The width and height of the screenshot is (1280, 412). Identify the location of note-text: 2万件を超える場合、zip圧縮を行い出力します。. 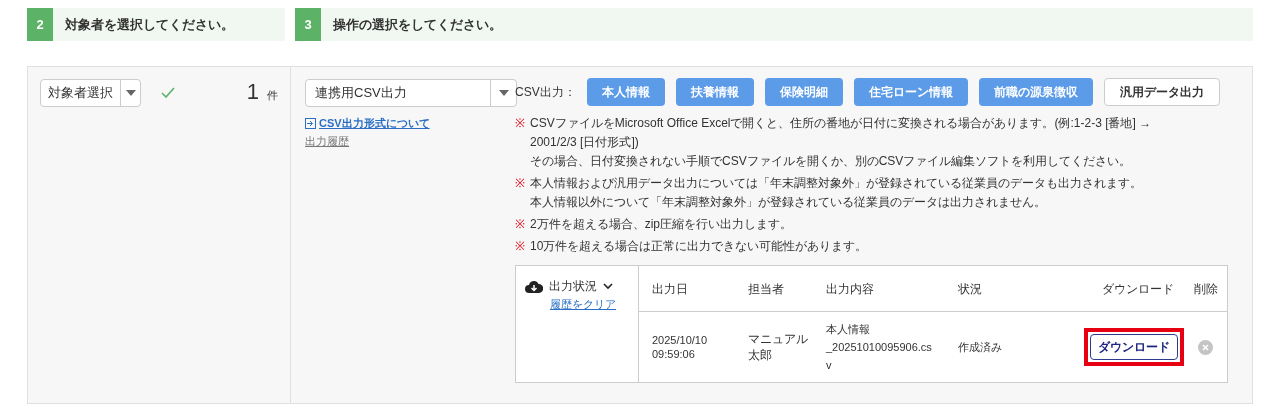
(661, 224).